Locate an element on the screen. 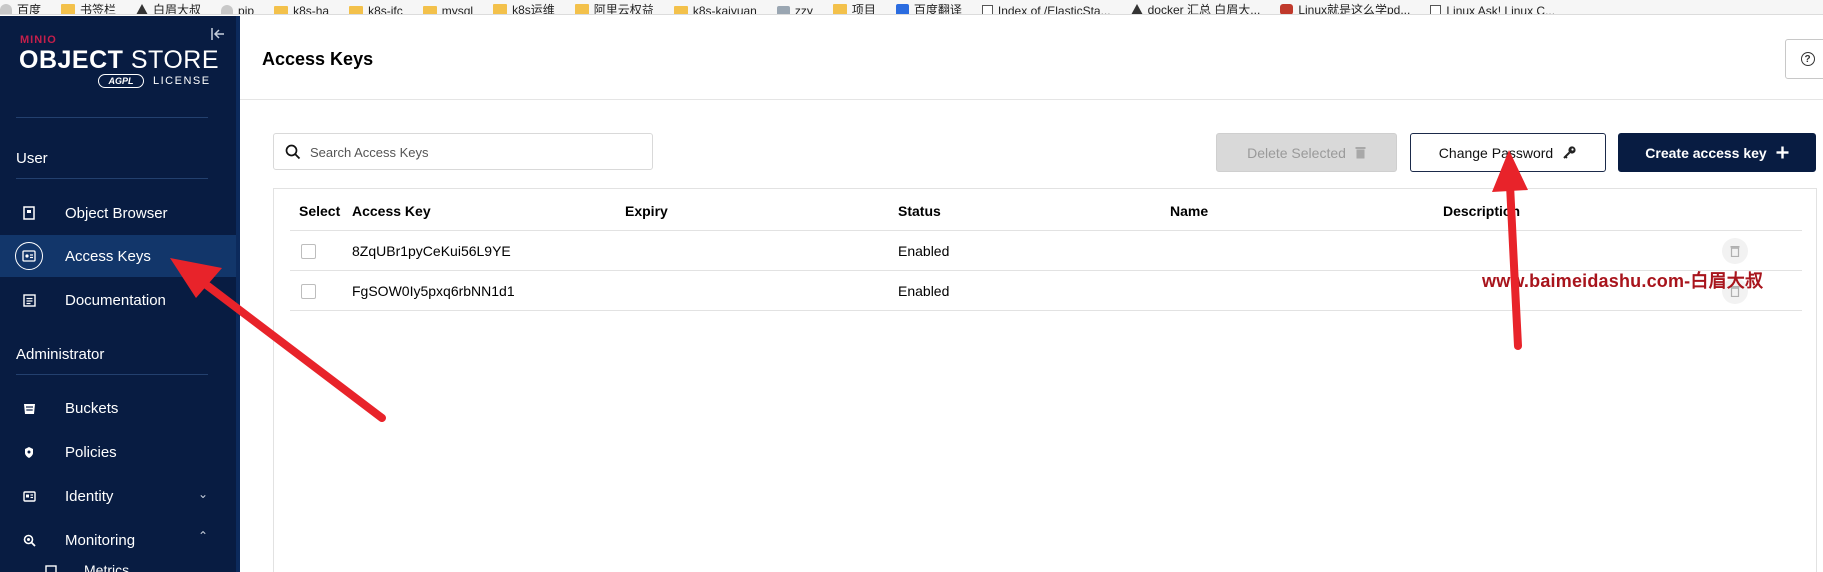 The image size is (1823, 572). bookmark-k8s-kaiyuan: k8s-kaiyuan is located at coordinates (715, 9).